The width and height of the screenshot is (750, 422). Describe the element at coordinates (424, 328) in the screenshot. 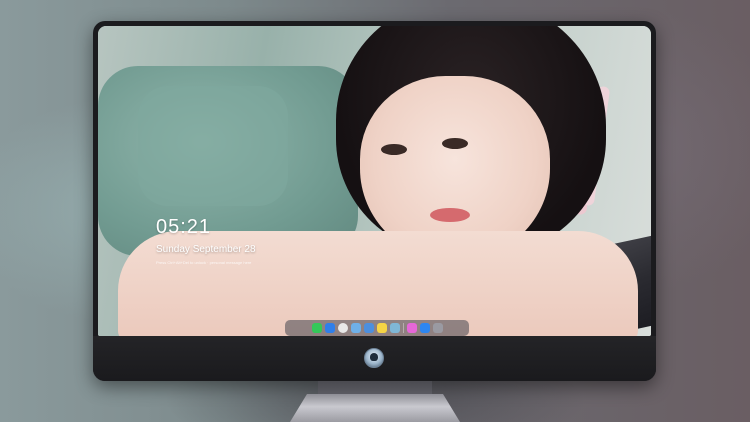

I see `app-store-icon` at that location.